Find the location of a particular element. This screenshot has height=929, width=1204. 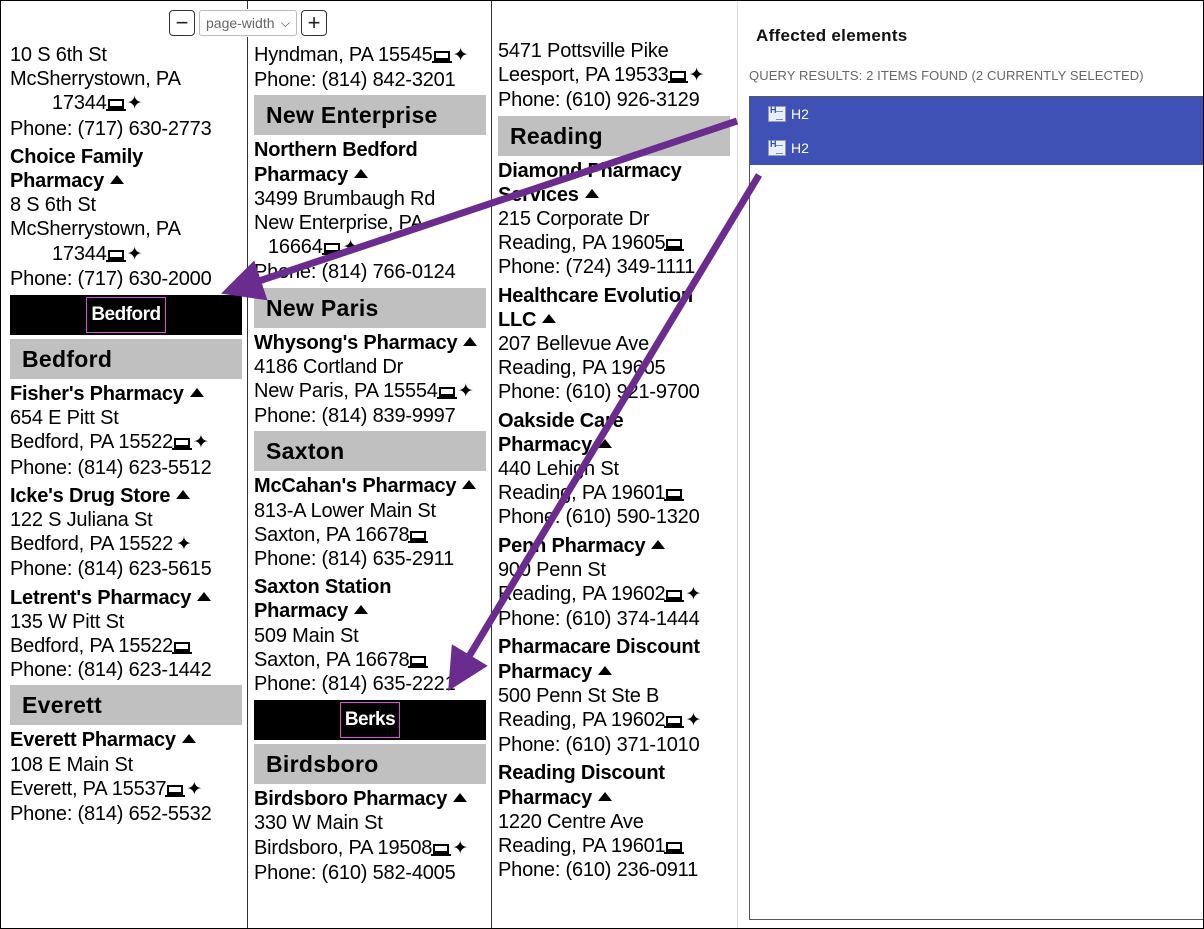

address-line: 108 E Main St is located at coordinates (72, 764).